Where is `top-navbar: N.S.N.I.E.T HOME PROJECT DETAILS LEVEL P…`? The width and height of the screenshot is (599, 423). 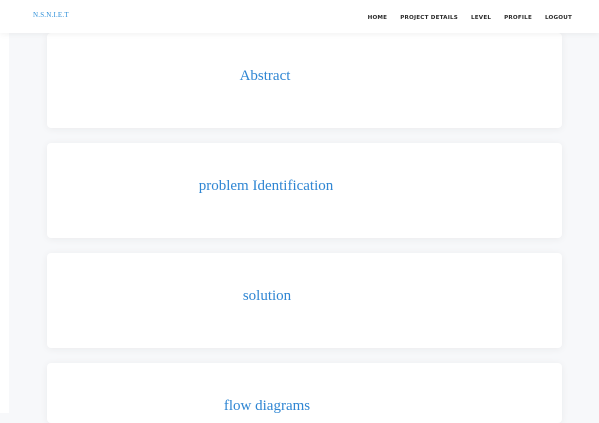
top-navbar: N.S.N.I.E.T HOME PROJECT DETAILS LEVEL P… is located at coordinates (299, 16).